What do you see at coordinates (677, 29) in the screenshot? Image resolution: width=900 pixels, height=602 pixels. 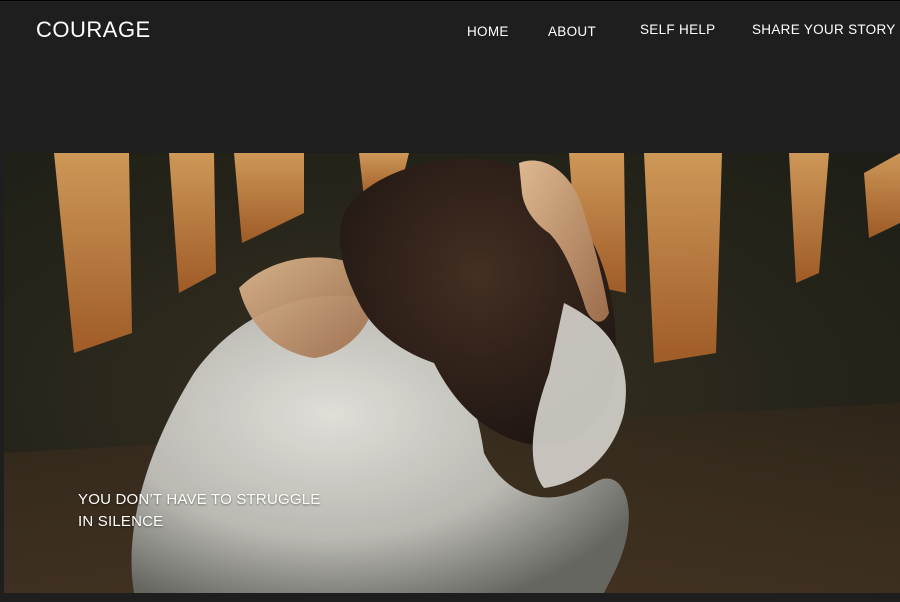 I see `nav-self-help-link: SELF HELP` at bounding box center [677, 29].